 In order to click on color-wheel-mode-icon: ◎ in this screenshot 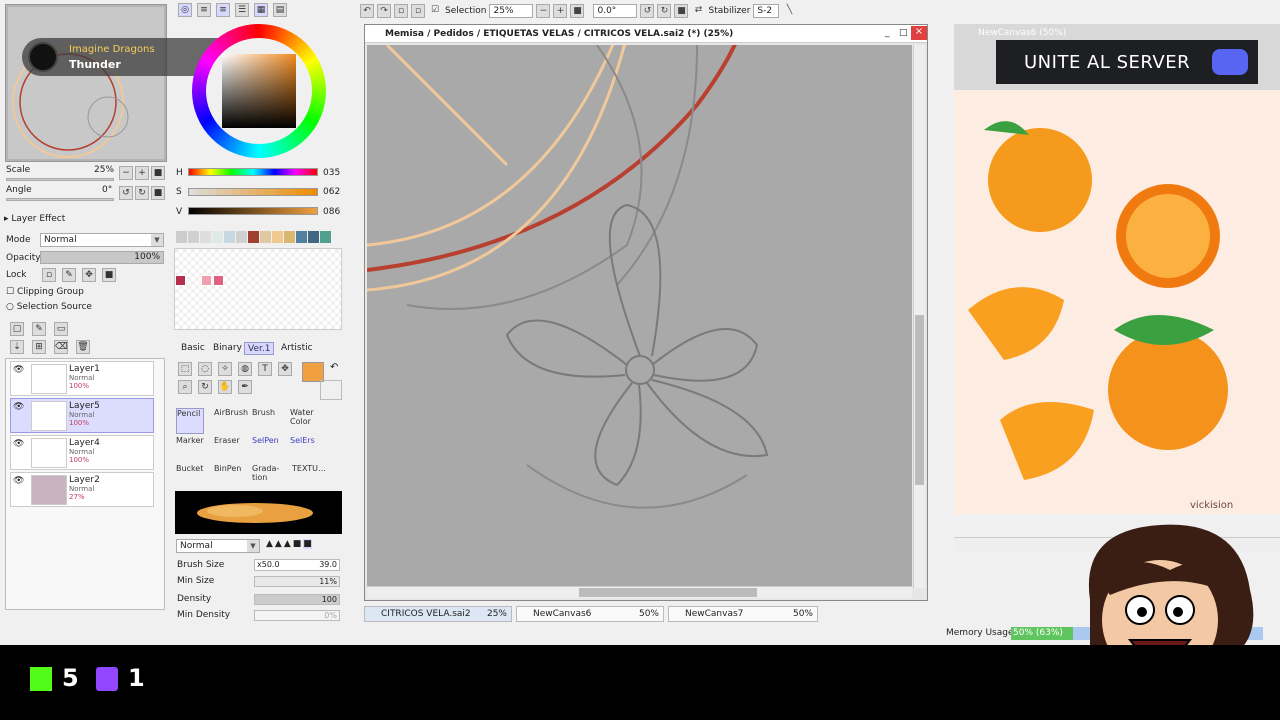, I will do `click(185, 10)`.